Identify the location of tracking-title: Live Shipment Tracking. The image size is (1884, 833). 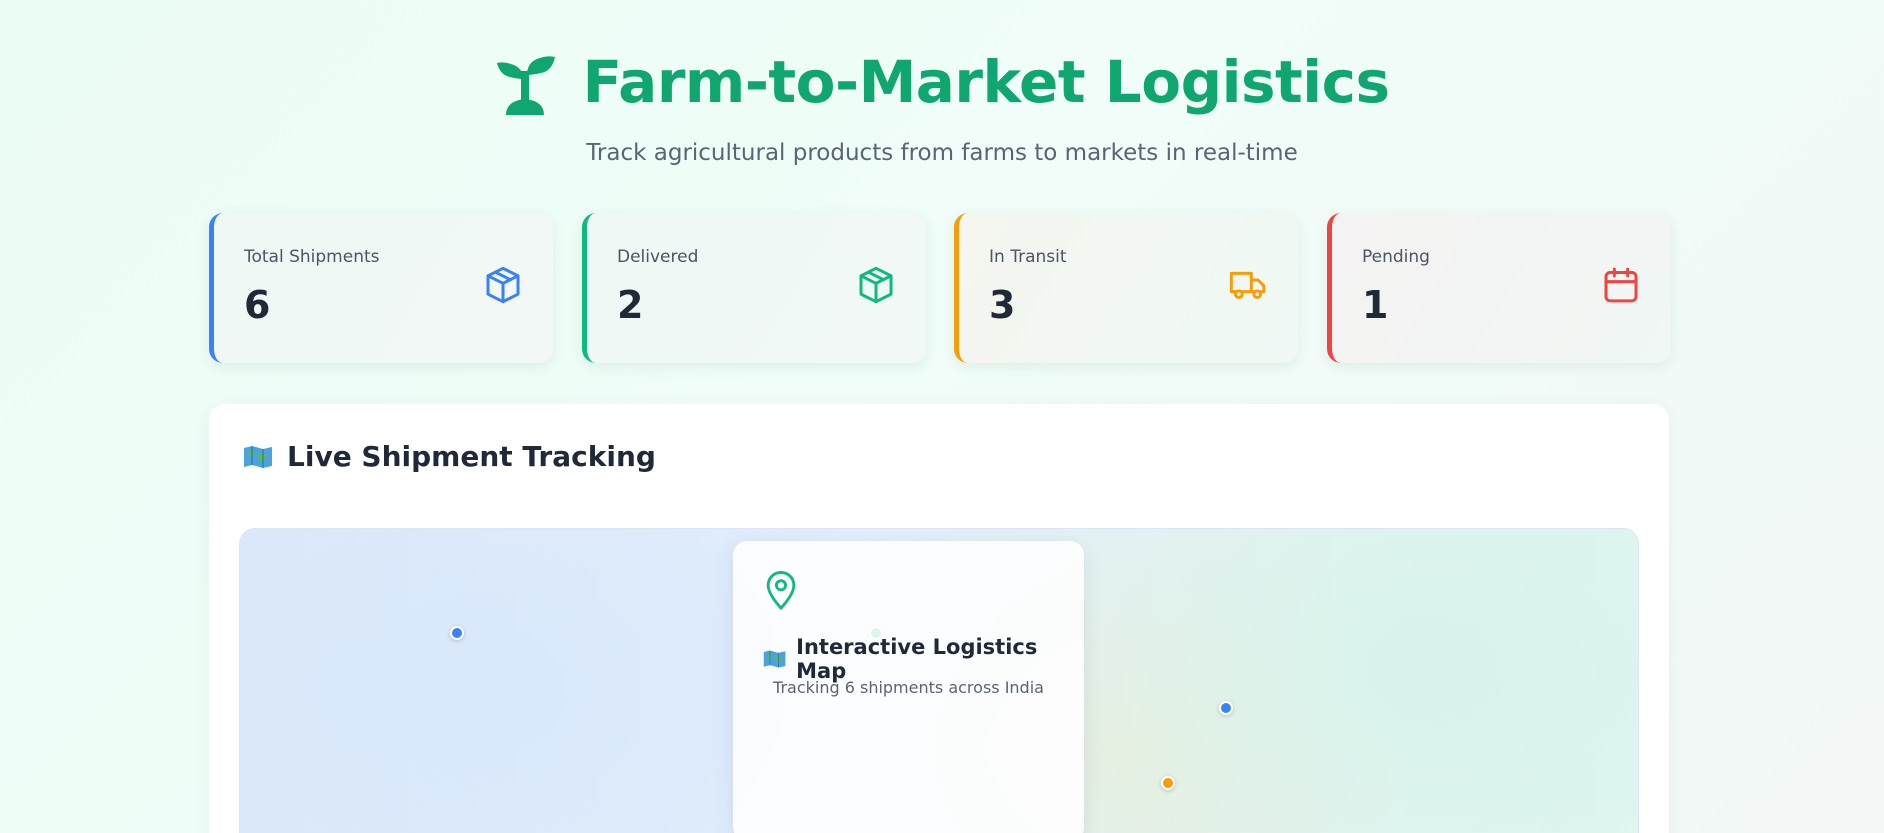
(471, 456).